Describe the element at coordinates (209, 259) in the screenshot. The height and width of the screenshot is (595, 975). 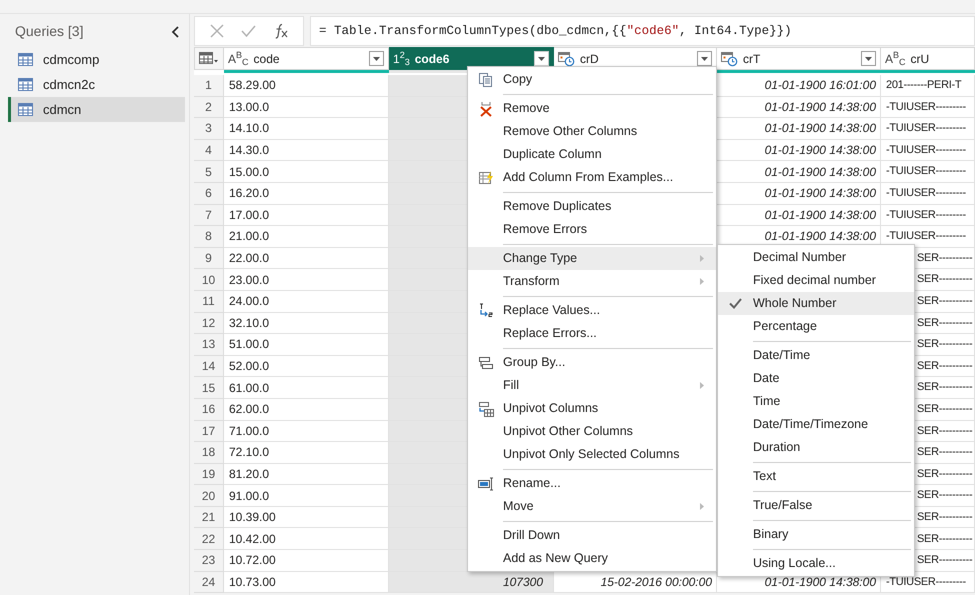
I see `row-number: 9` at that location.